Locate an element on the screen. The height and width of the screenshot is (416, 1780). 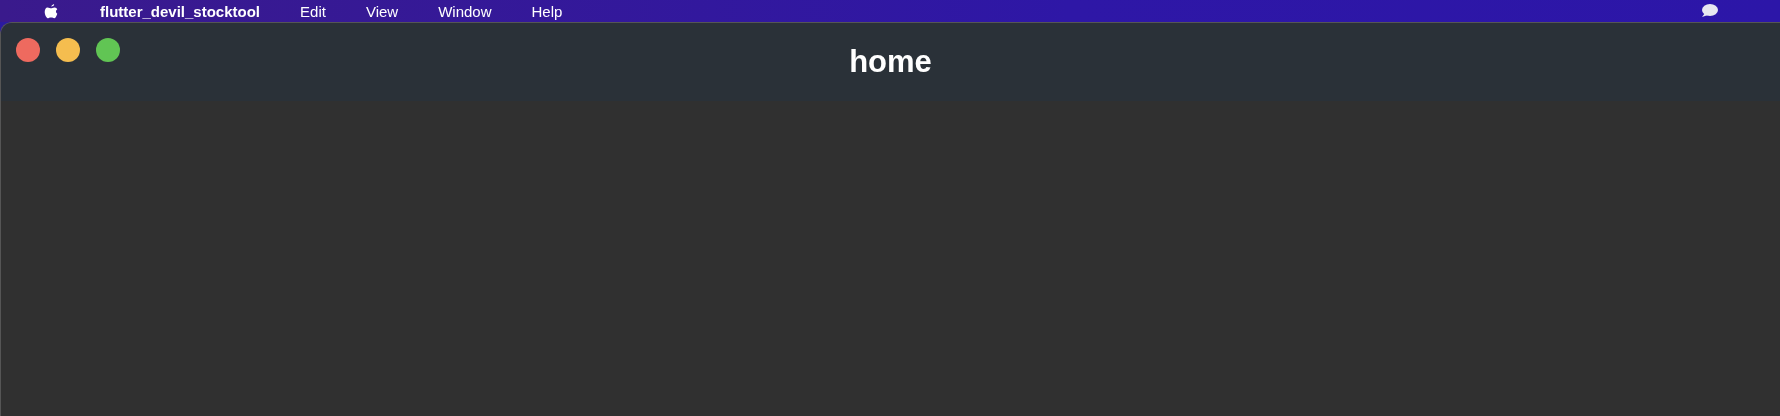
menu-item: Help is located at coordinates (547, 11).